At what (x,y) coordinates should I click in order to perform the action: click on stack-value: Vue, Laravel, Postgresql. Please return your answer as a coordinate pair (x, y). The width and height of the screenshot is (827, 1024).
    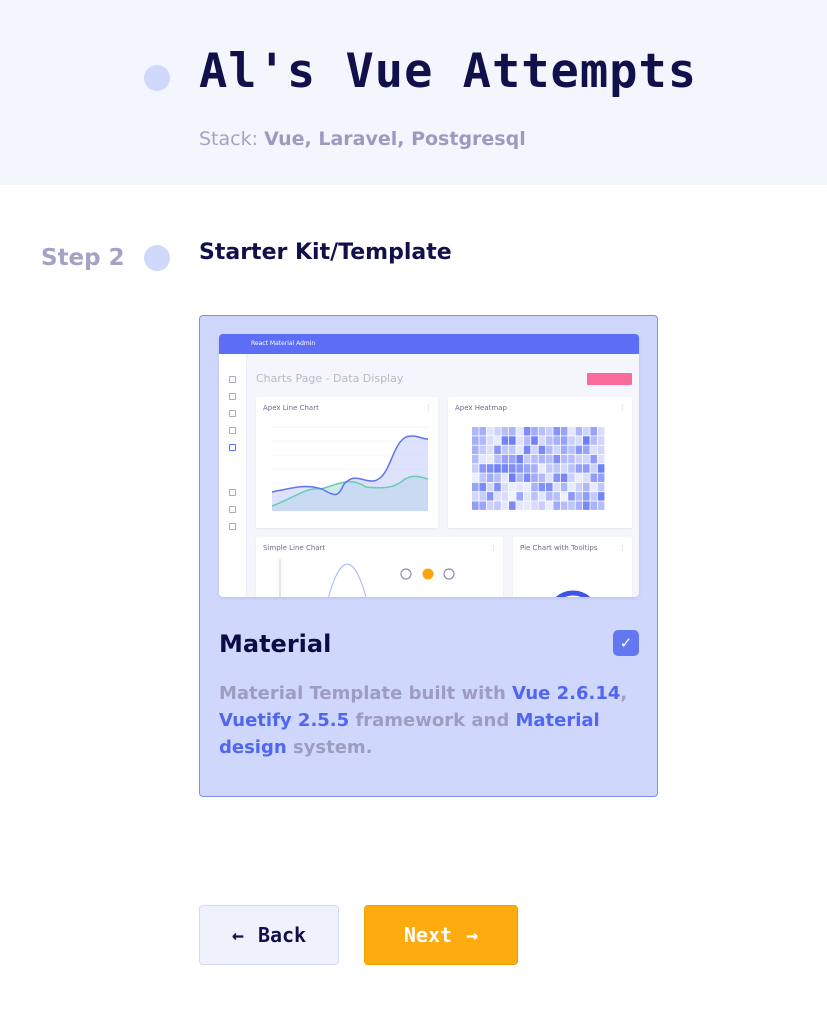
    Looking at the image, I should click on (395, 139).